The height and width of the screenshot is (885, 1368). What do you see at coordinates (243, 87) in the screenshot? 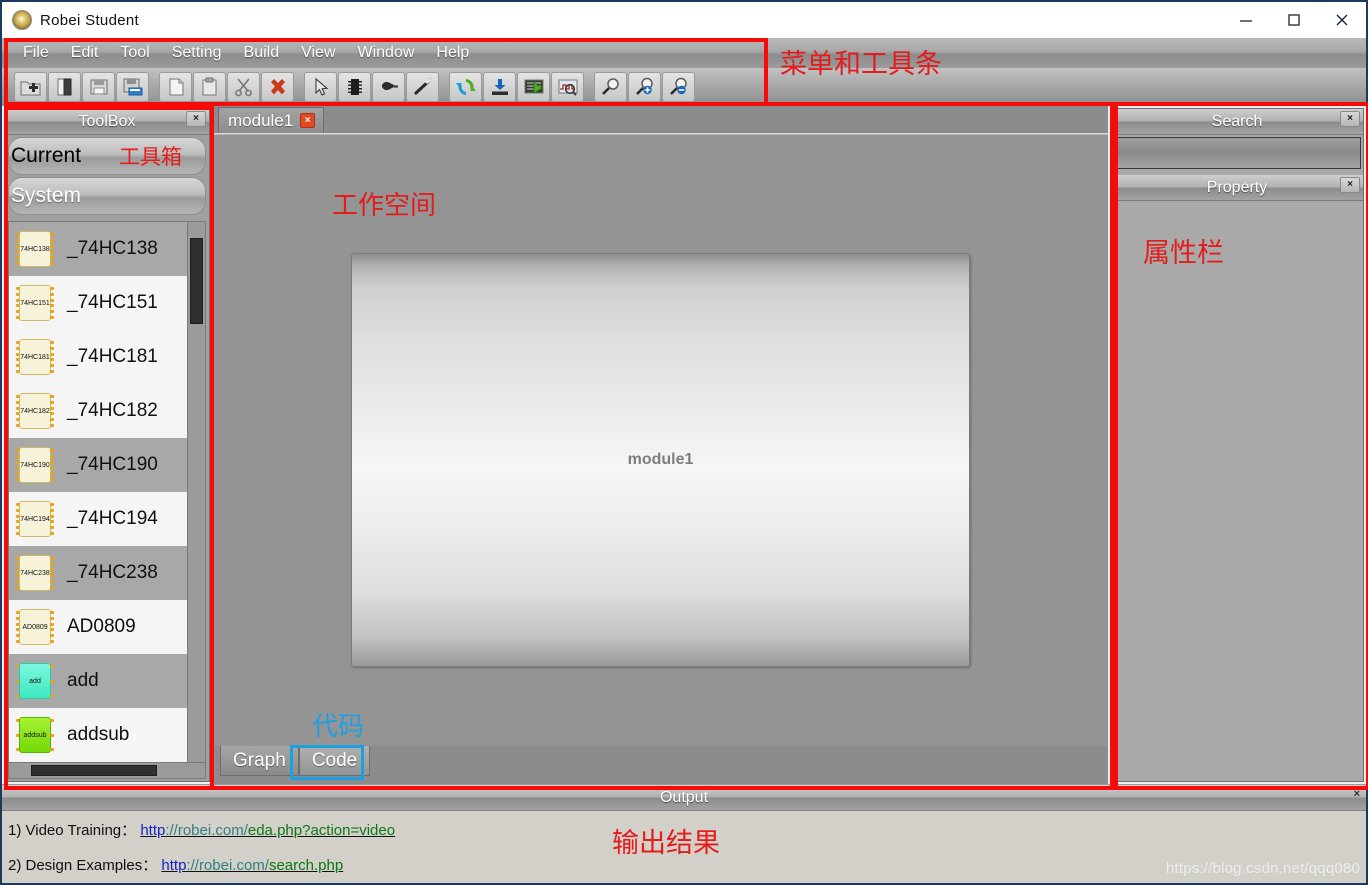
I see `cut-scissors-icon` at bounding box center [243, 87].